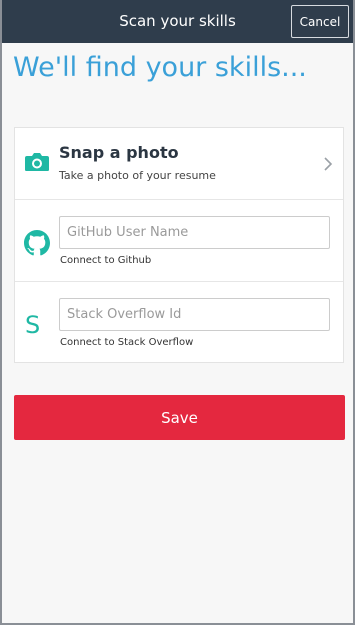 Image resolution: width=355 pixels, height=625 pixels. I want to click on snap-photo-title: Snap a photo, so click(119, 152).